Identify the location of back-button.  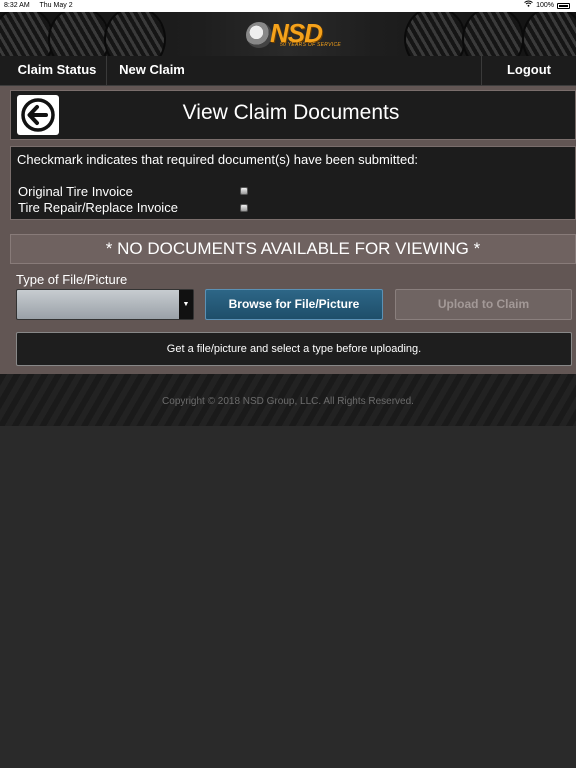
(38, 115).